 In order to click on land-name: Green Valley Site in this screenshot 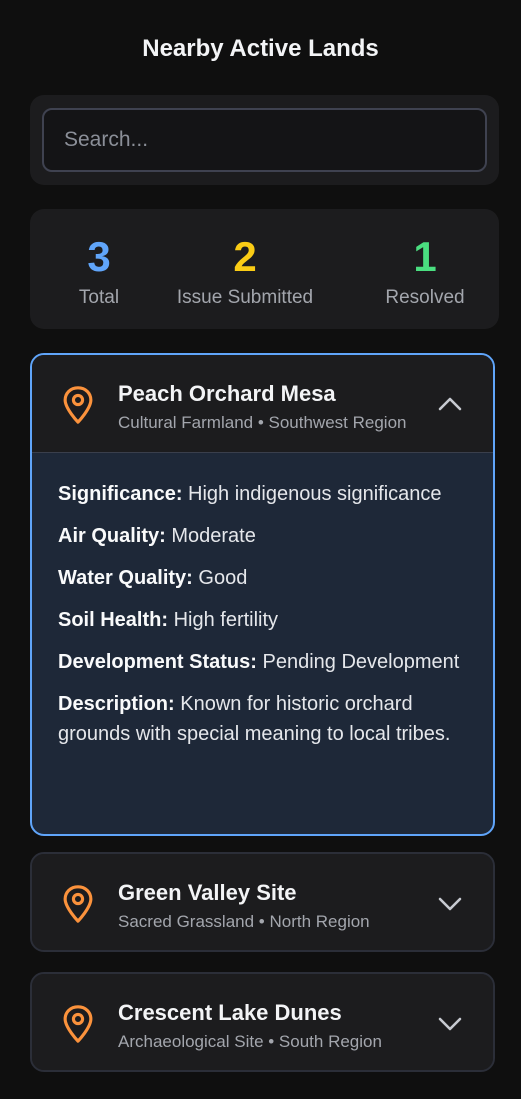, I will do `click(207, 892)`.